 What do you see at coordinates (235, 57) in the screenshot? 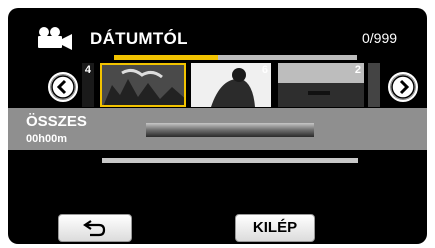
I see `timeline-scrollbar` at bounding box center [235, 57].